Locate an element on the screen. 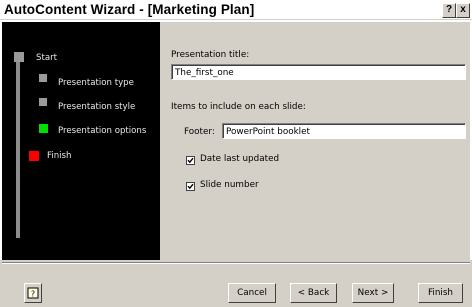  presentation-title-input: The_first_one is located at coordinates (318, 72).